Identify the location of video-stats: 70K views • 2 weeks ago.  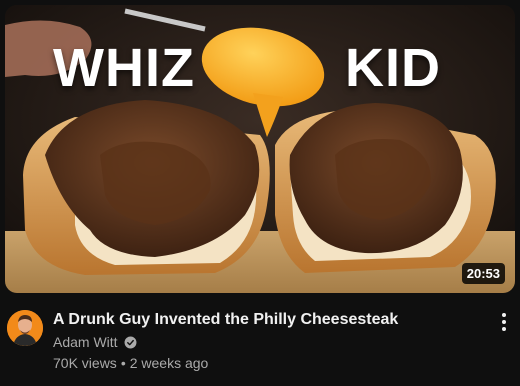
(130, 363).